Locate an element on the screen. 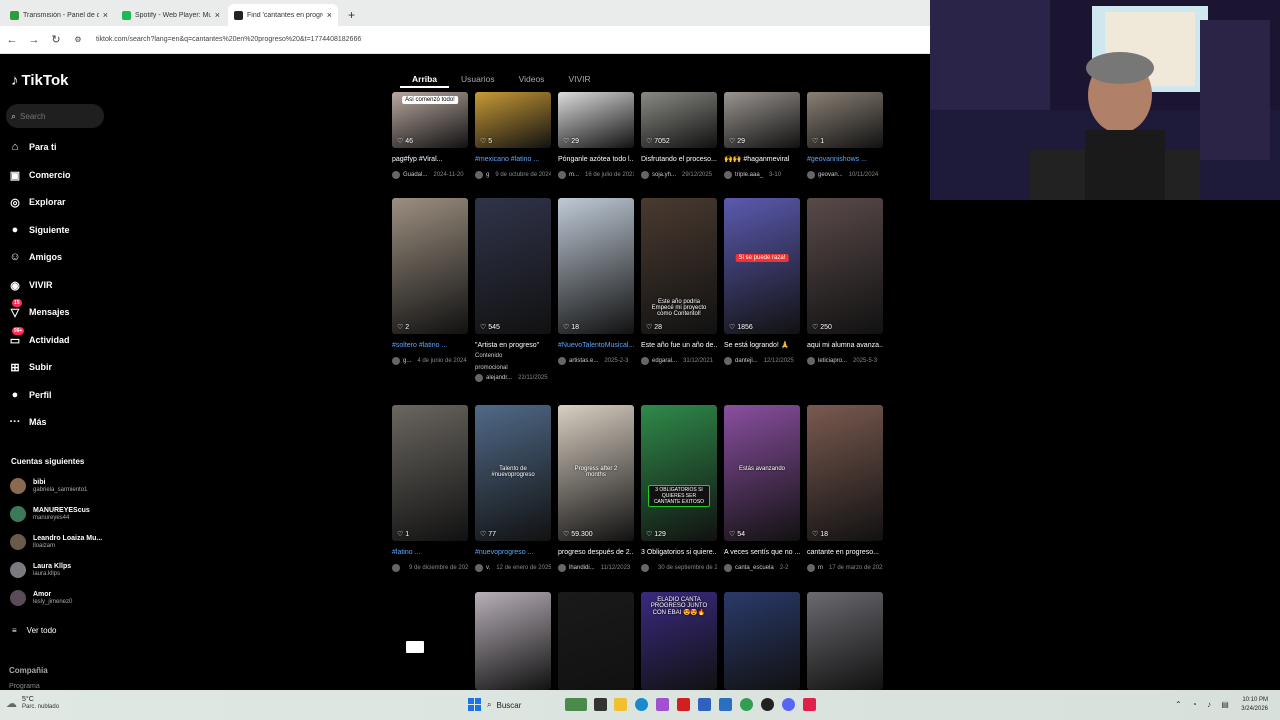 The width and height of the screenshot is (1280, 720). video-thumbnail: ♡ 250 is located at coordinates (845, 266).